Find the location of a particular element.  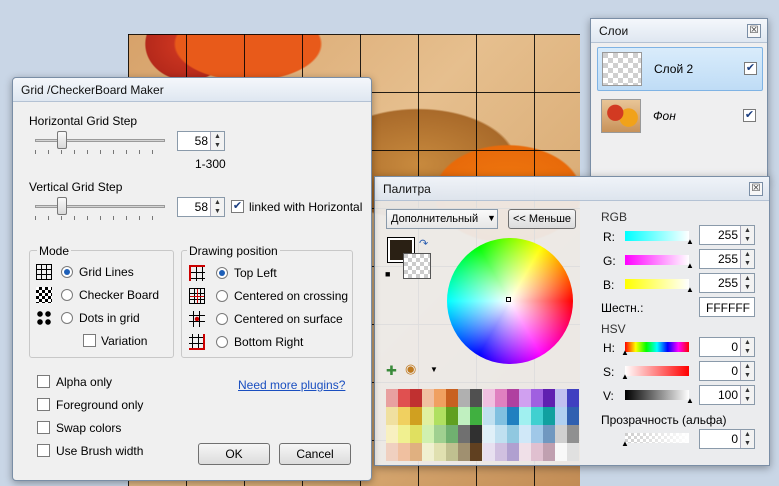

s-slider is located at coordinates (657, 371).